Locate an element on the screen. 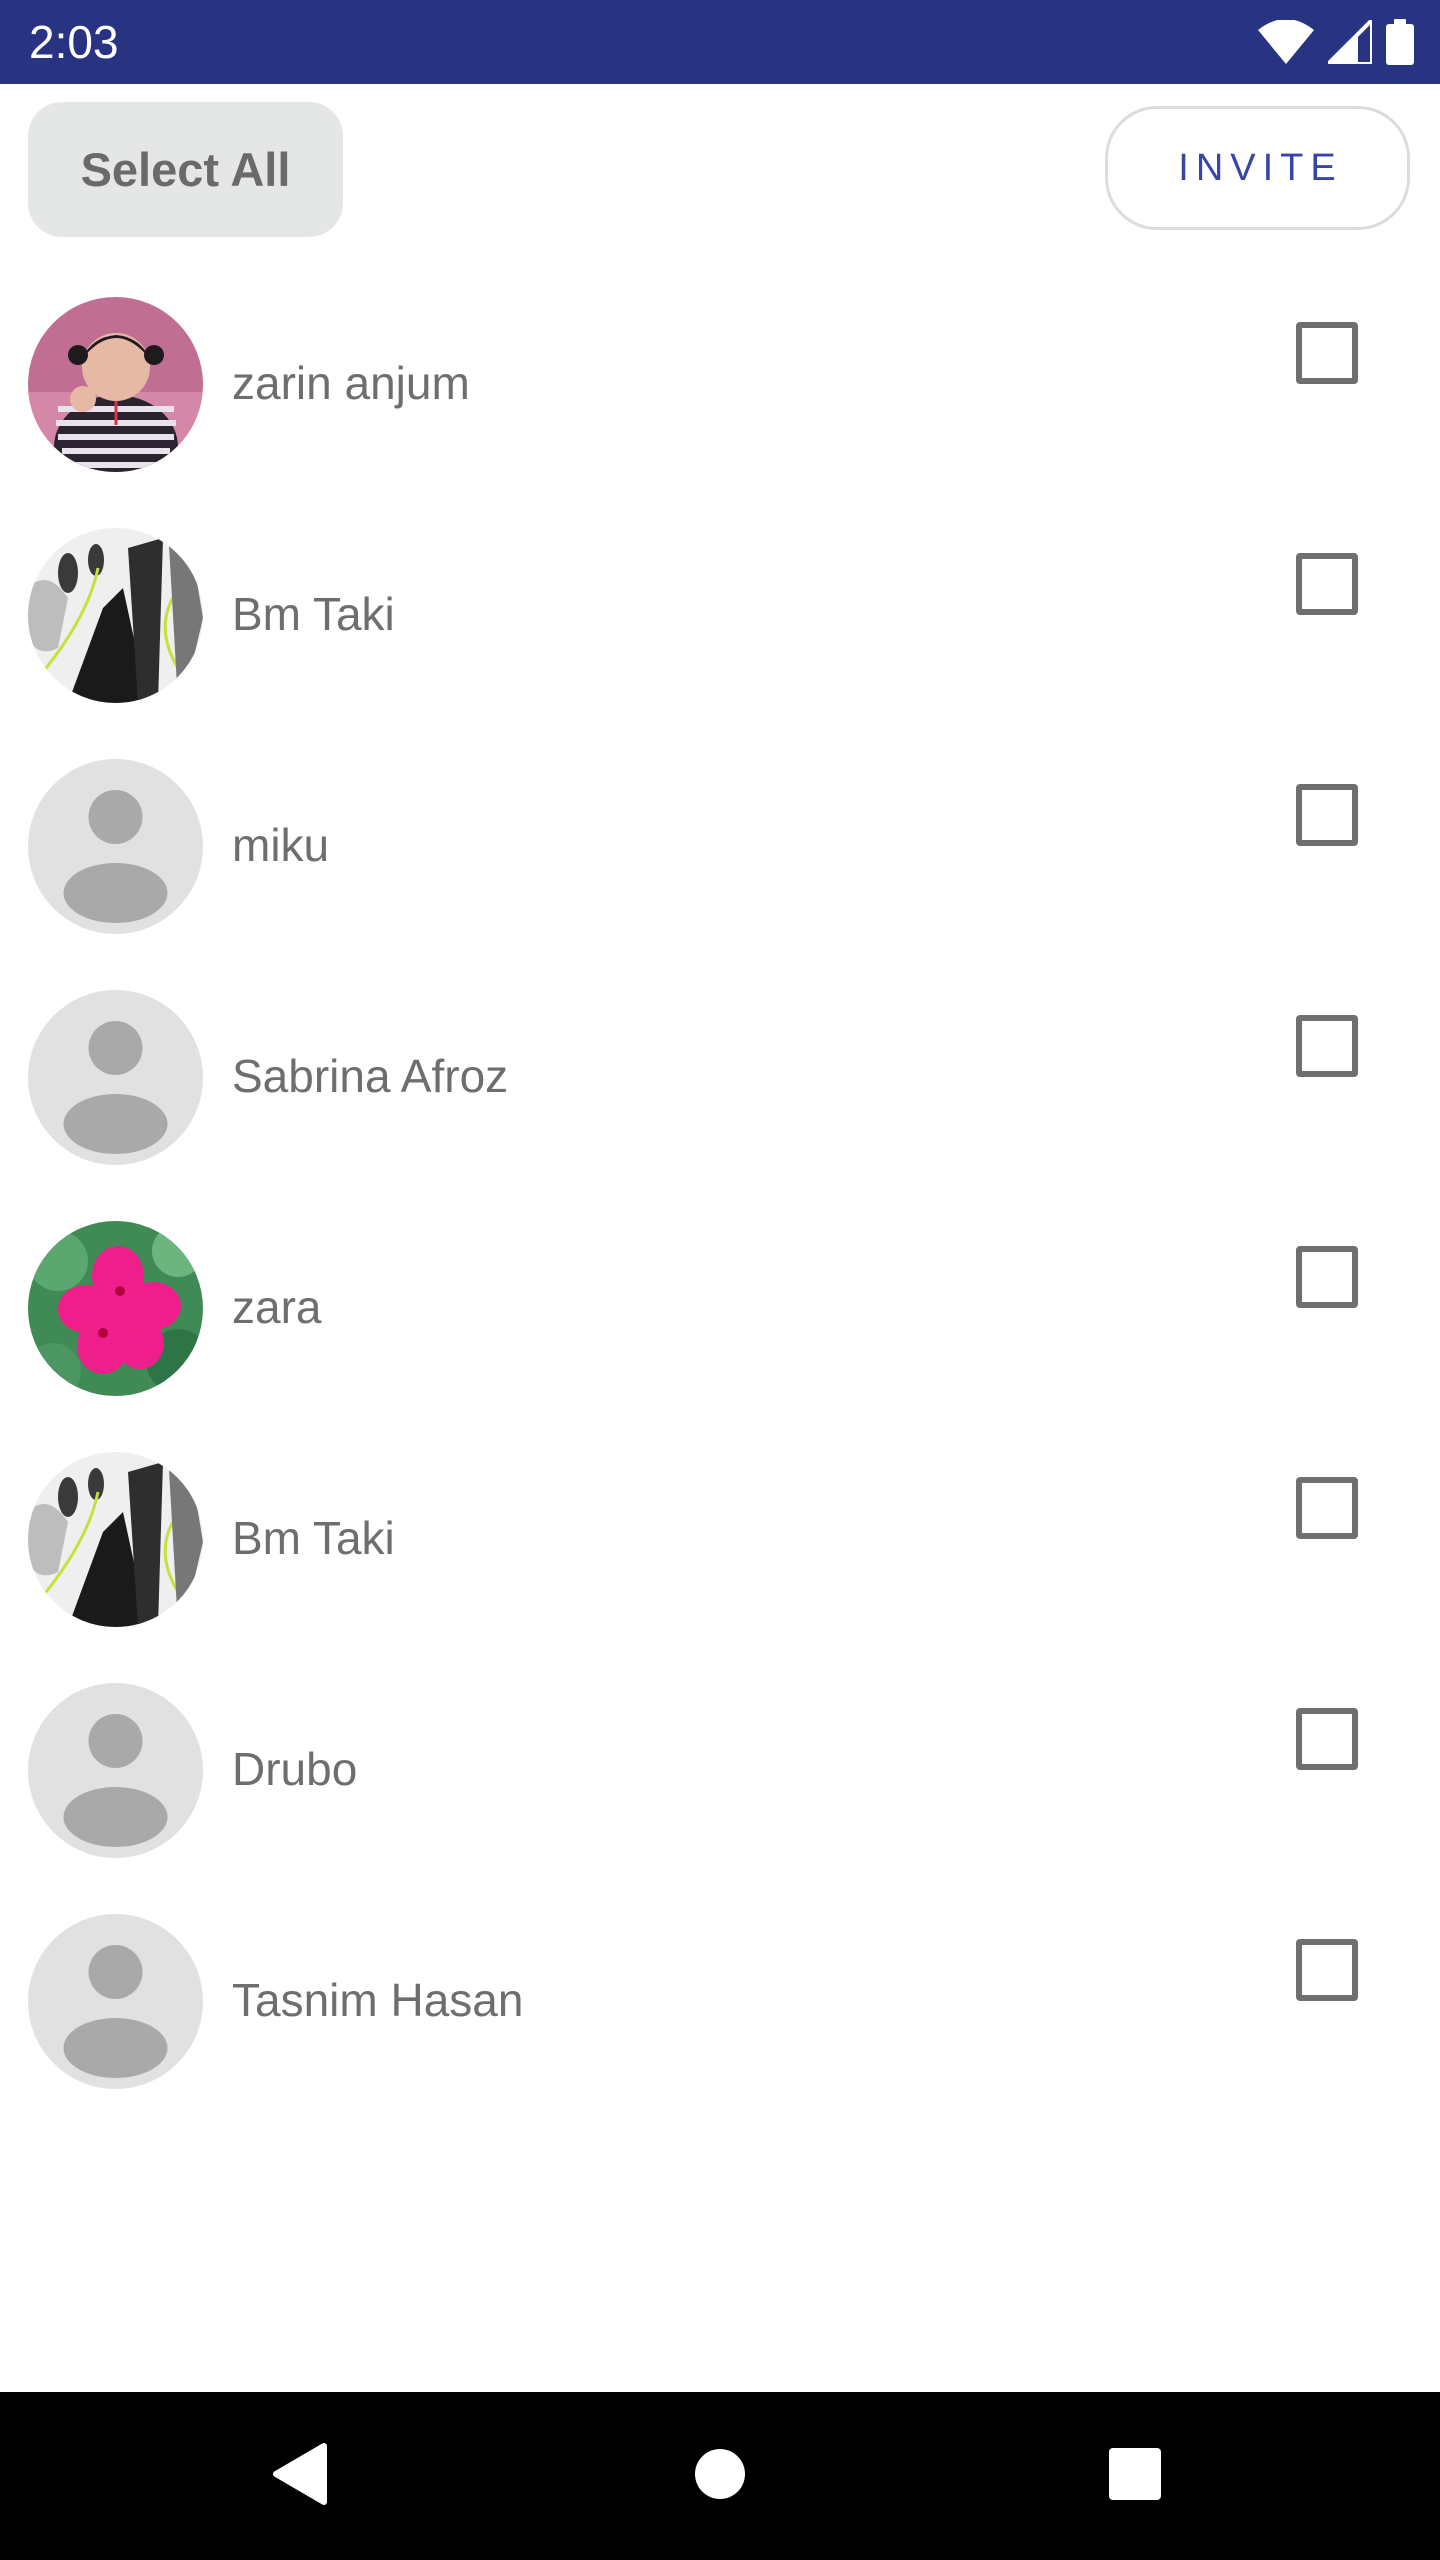 This screenshot has width=1440, height=2560. contact-name: Drubo is located at coordinates (295, 1769).